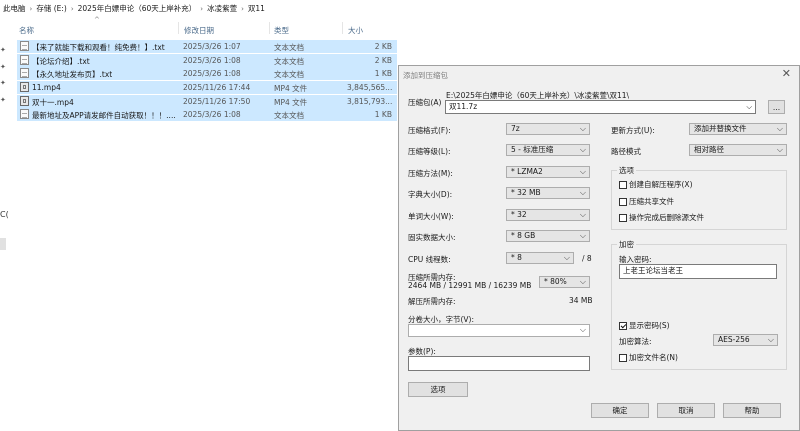  What do you see at coordinates (752, 410) in the screenshot?
I see `help-button: 帮助` at bounding box center [752, 410].